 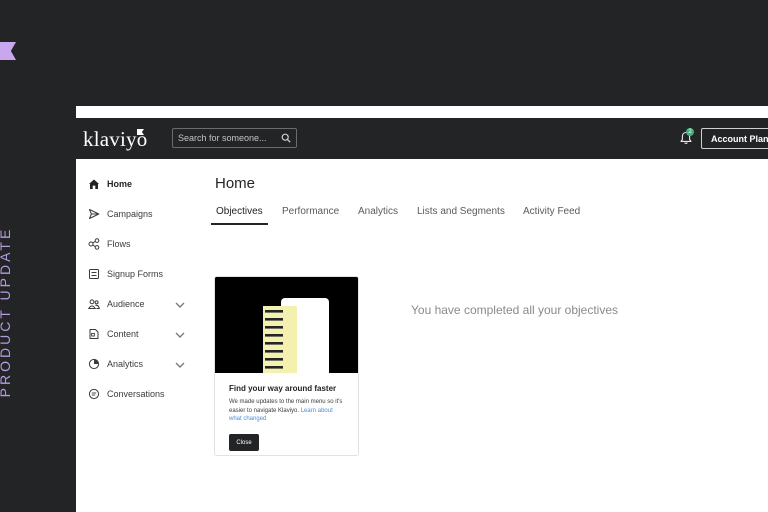 What do you see at coordinates (734, 138) in the screenshot?
I see `account-plans-button: Account Plans` at bounding box center [734, 138].